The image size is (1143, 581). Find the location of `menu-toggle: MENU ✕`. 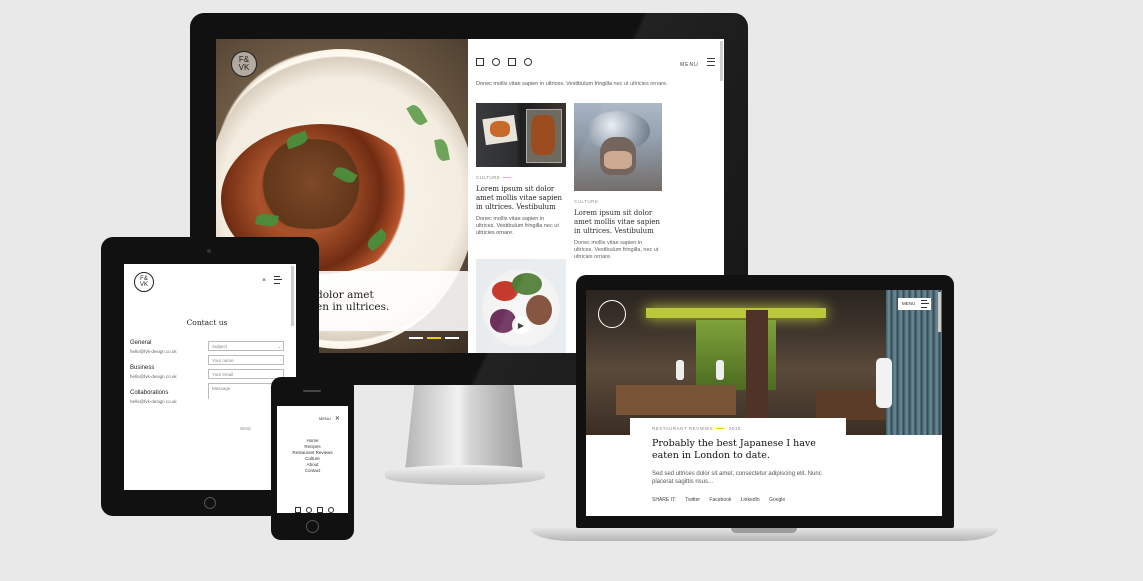

menu-toggle: MENU ✕ is located at coordinates (329, 418).